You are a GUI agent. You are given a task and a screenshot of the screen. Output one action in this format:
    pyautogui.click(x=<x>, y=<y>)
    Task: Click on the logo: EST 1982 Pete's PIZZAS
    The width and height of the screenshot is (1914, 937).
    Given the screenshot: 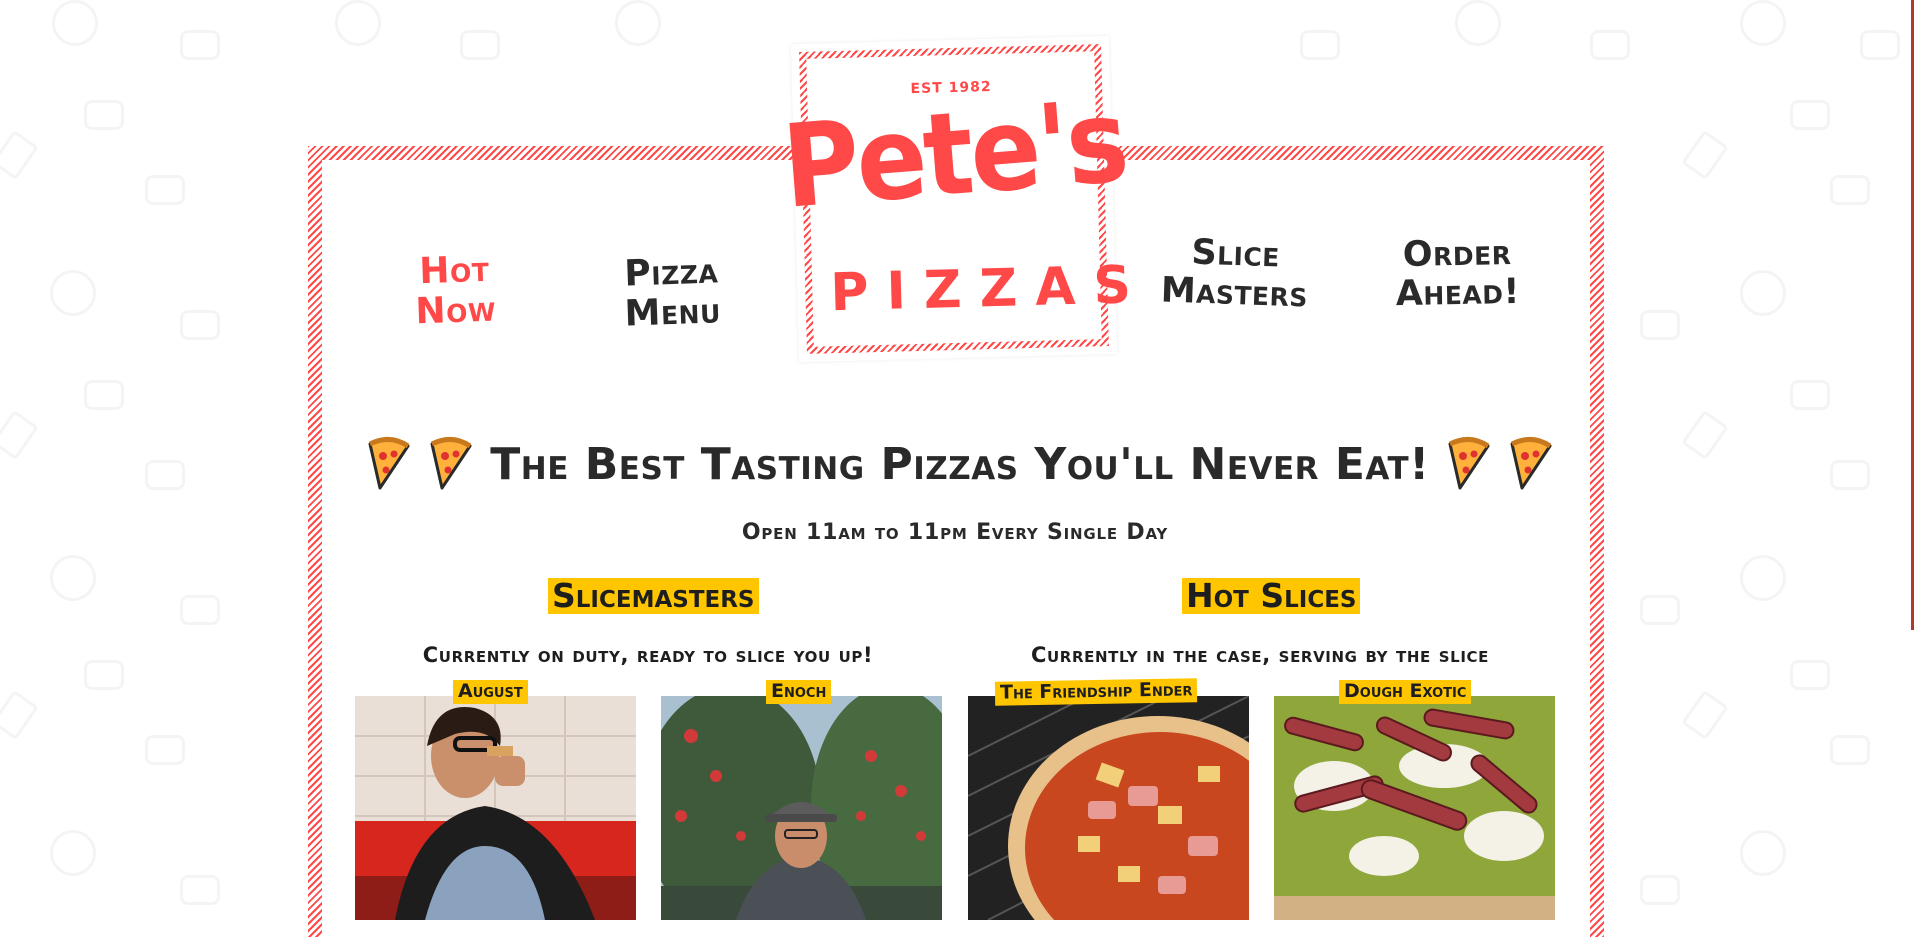 What is the action you would take?
    pyautogui.click(x=964, y=199)
    